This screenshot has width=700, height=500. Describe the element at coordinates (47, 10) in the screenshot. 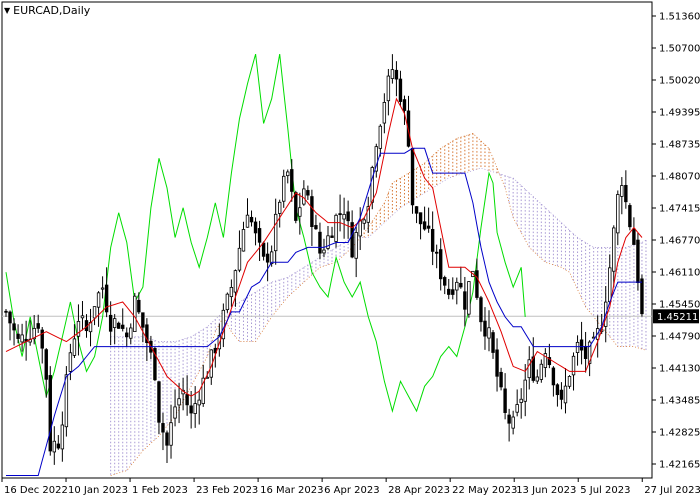

I see `chart-title: ▼ EURCAD,Daily` at that location.